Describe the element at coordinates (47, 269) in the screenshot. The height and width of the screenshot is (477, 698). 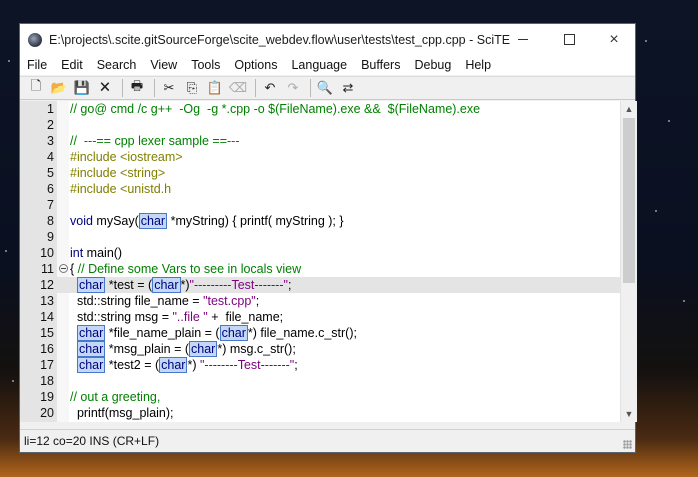
I see `line-number: 11` at that location.